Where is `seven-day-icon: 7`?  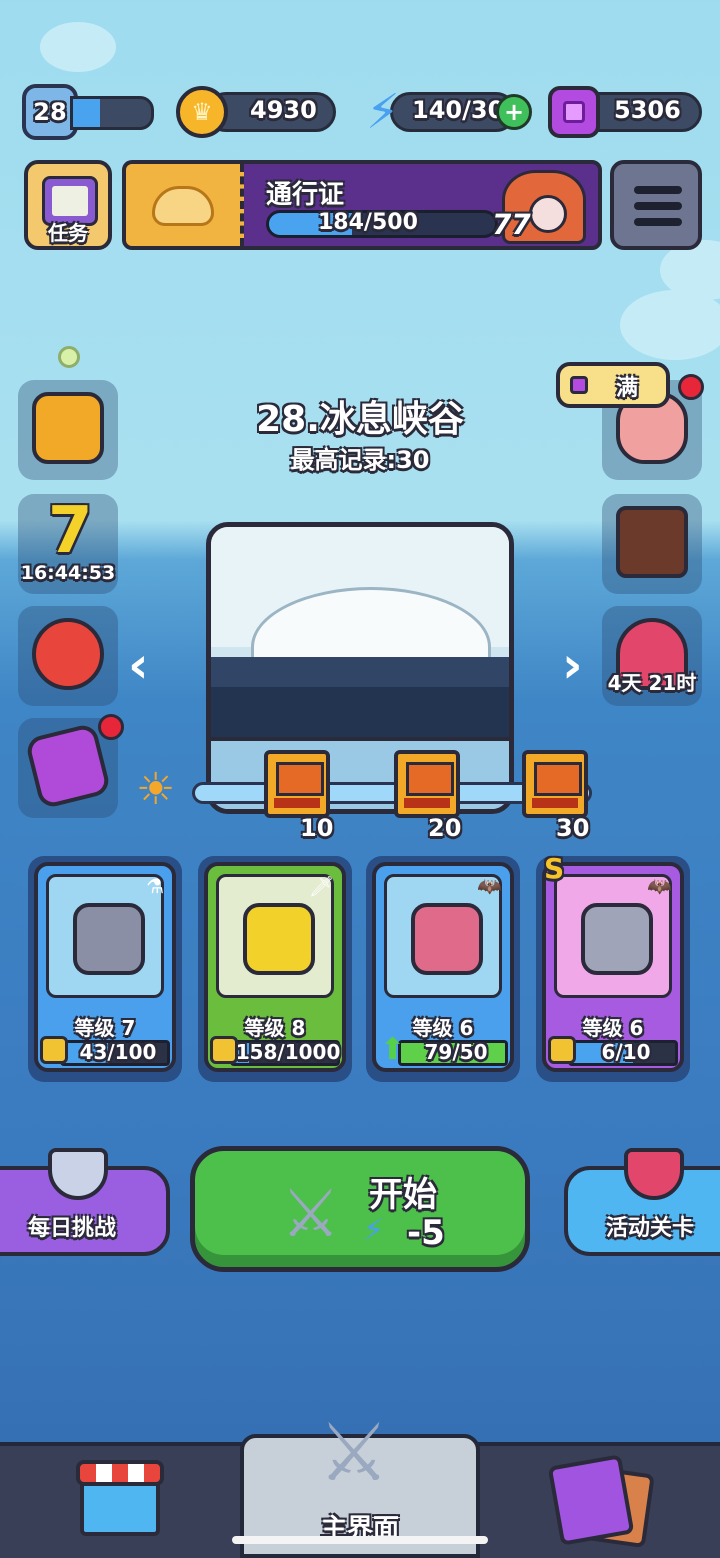
seven-day-icon: 7 is located at coordinates (70, 531).